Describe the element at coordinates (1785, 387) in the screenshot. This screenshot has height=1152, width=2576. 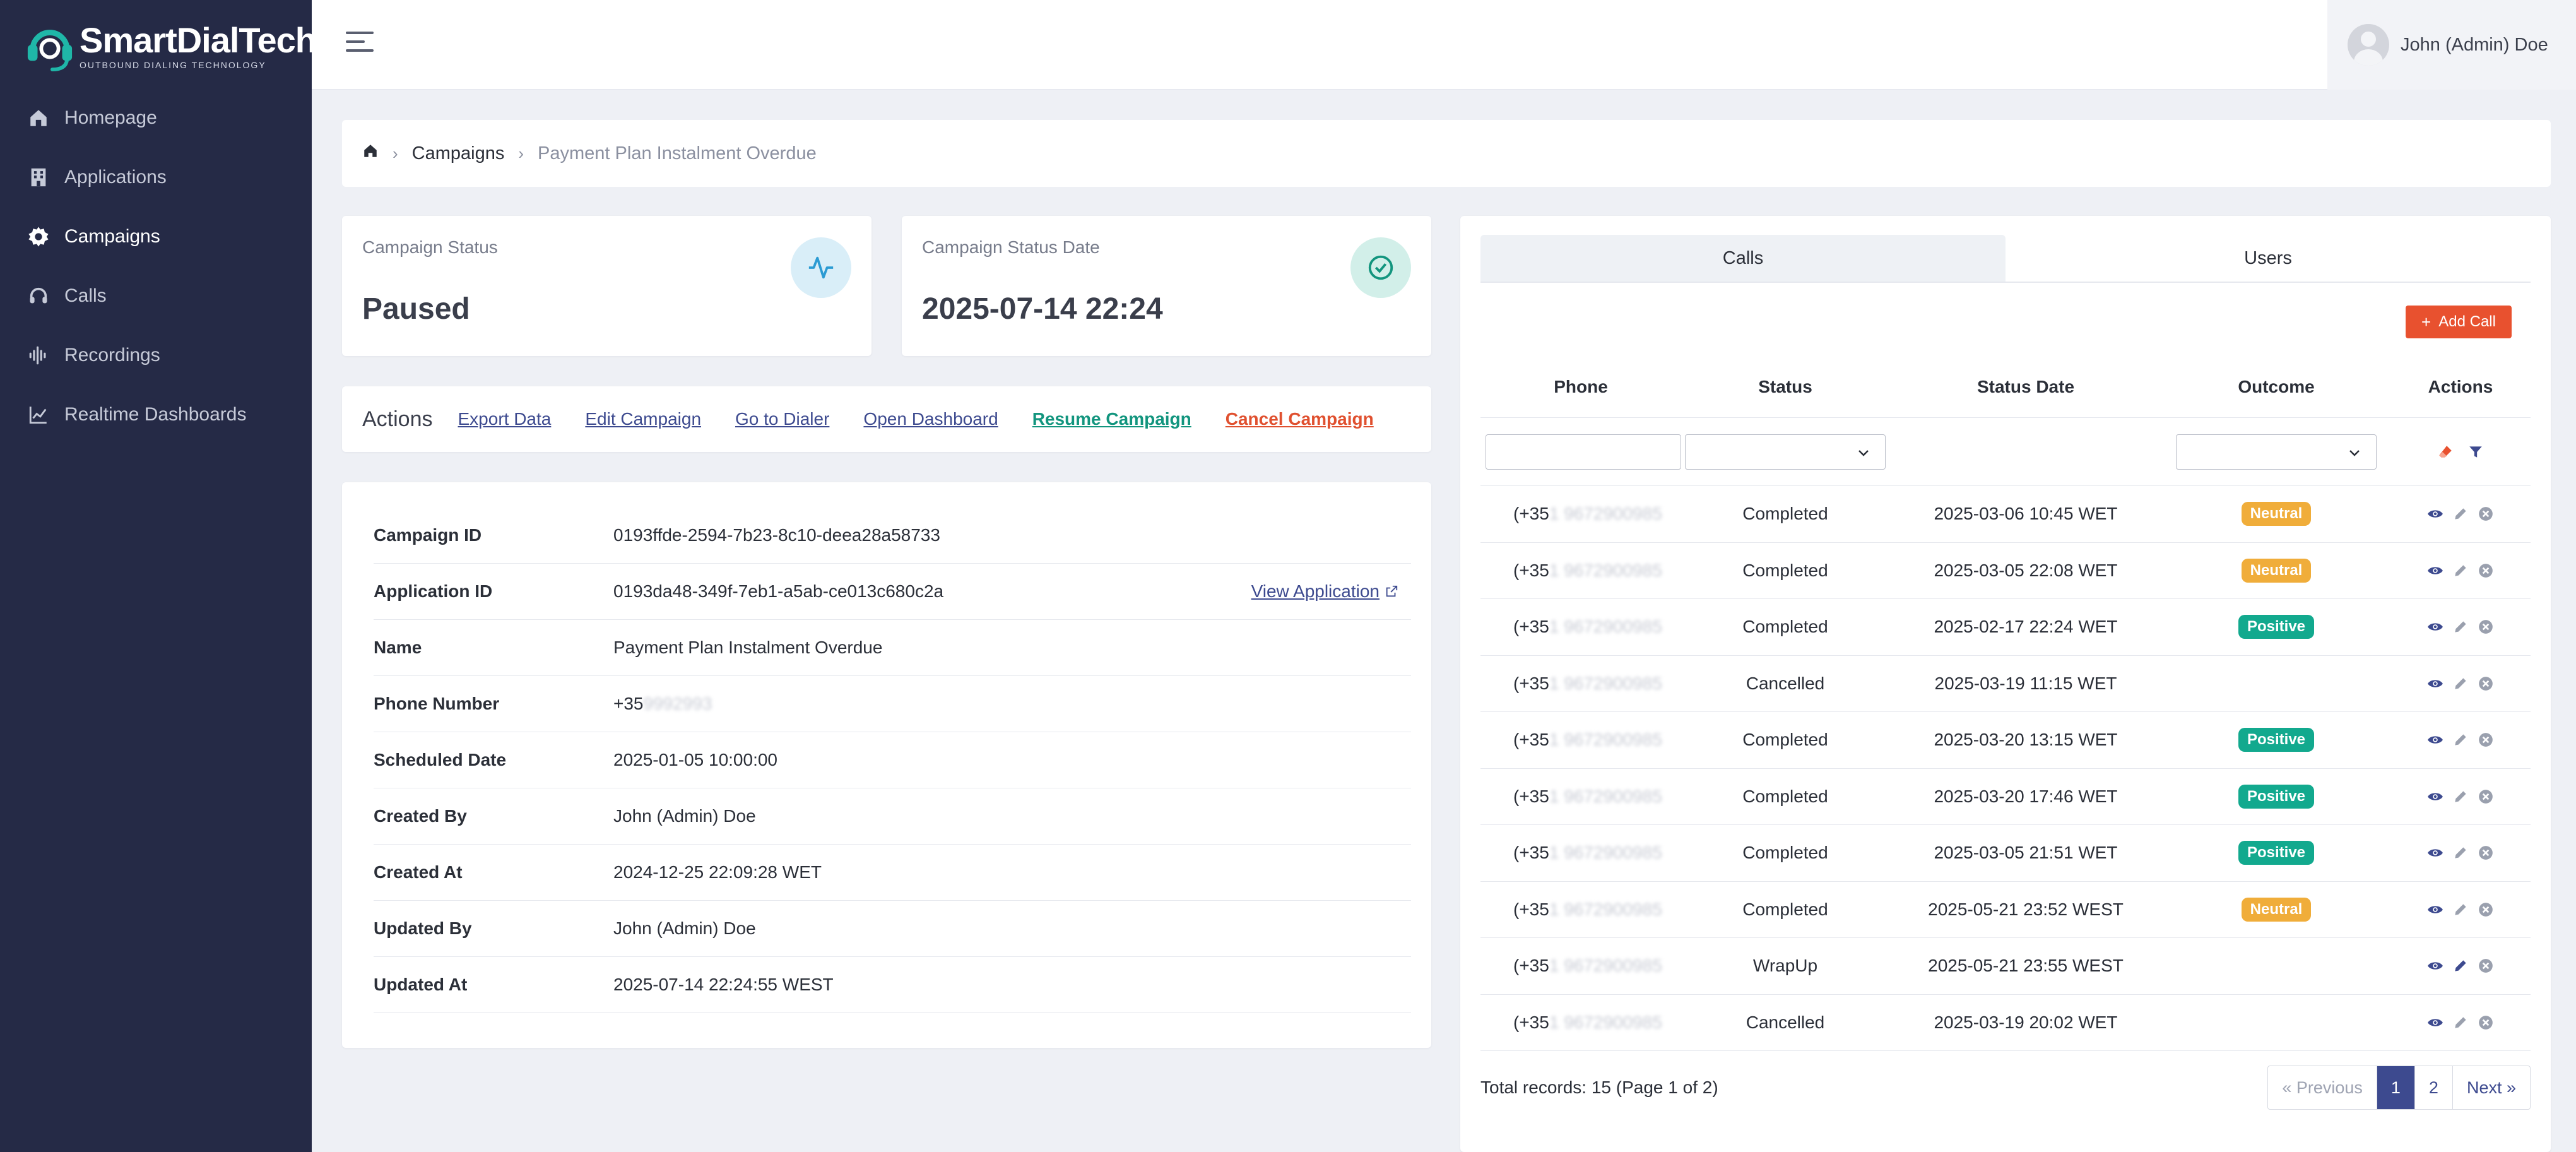
I see `column-status: Status` at that location.